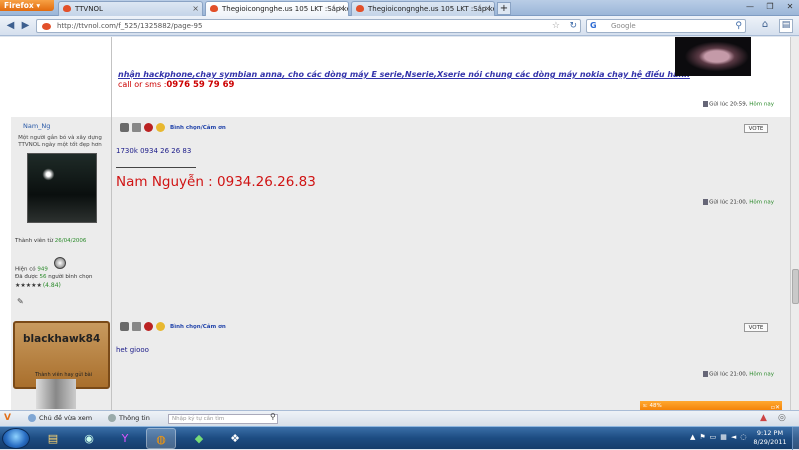  Describe the element at coordinates (723, 437) in the screenshot. I see `network-icon: ▦` at that location.